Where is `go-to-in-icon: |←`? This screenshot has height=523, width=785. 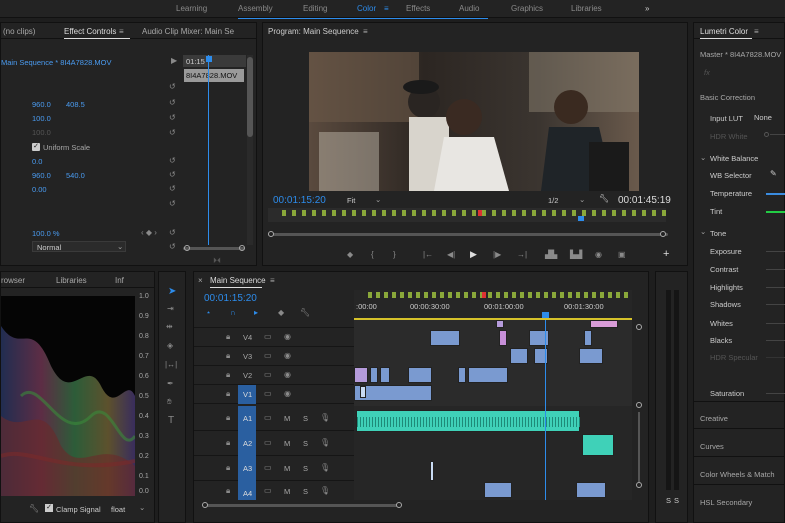 go-to-in-icon: |← is located at coordinates (428, 255).